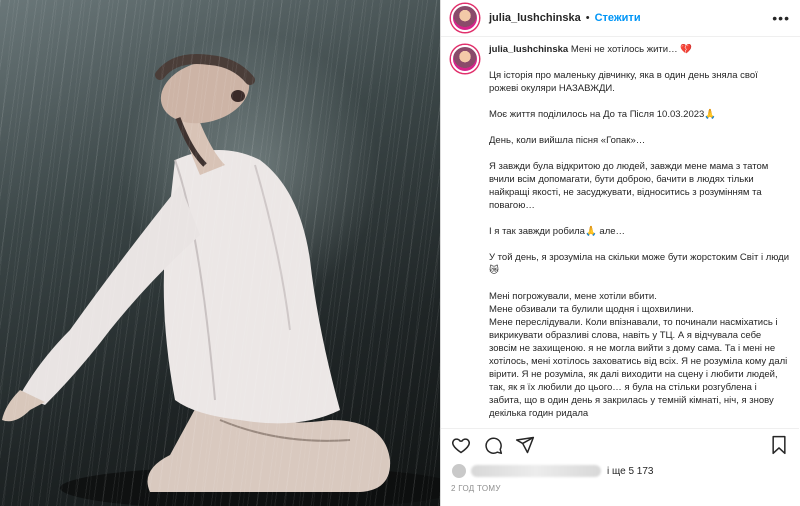 The width and height of the screenshot is (800, 506). Describe the element at coordinates (525, 445) in the screenshot. I see `share-icon` at that location.